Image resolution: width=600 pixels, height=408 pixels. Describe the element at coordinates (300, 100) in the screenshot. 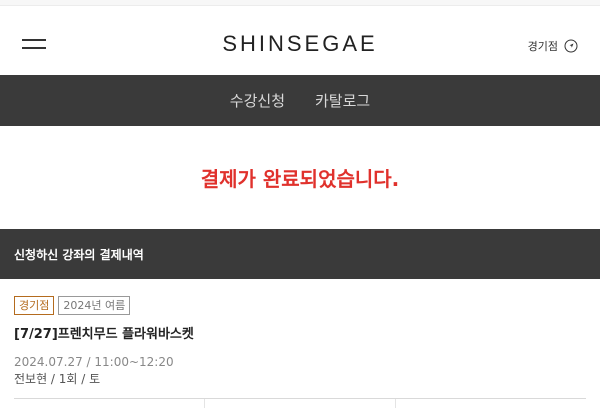

I see `main-nav: 수강신청 카탈로그` at that location.